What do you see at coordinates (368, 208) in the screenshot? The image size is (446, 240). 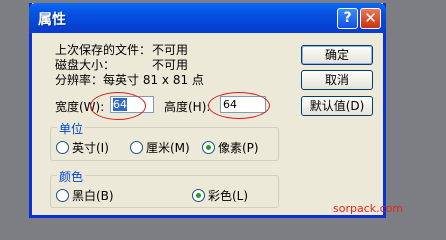 I see `watermark-text: sorpack.com` at bounding box center [368, 208].